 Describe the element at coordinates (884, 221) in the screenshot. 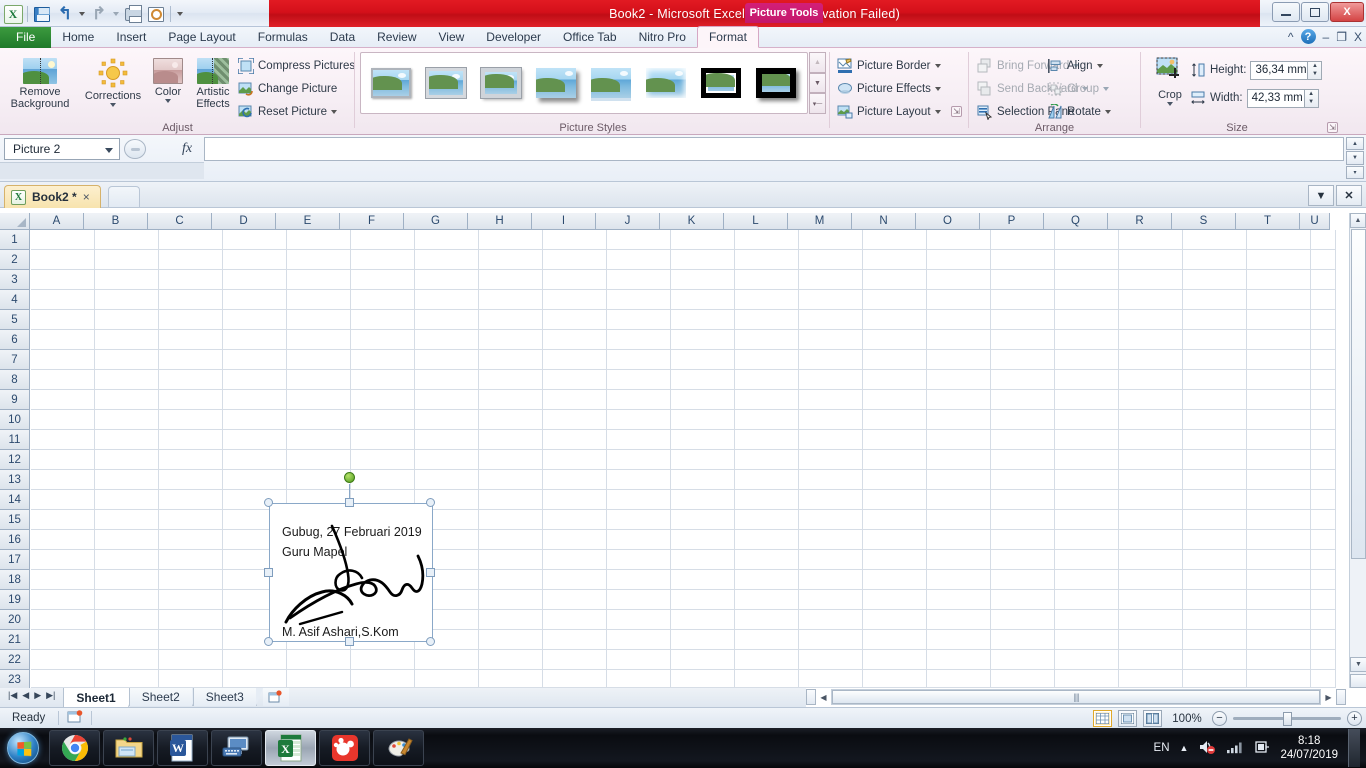

I see `column-header-N: N` at that location.